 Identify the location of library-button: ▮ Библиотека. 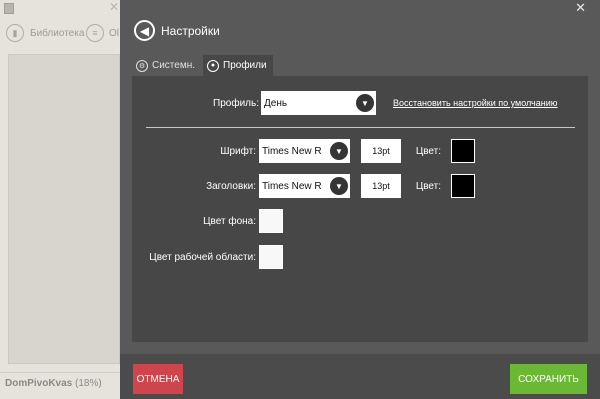
(45, 33).